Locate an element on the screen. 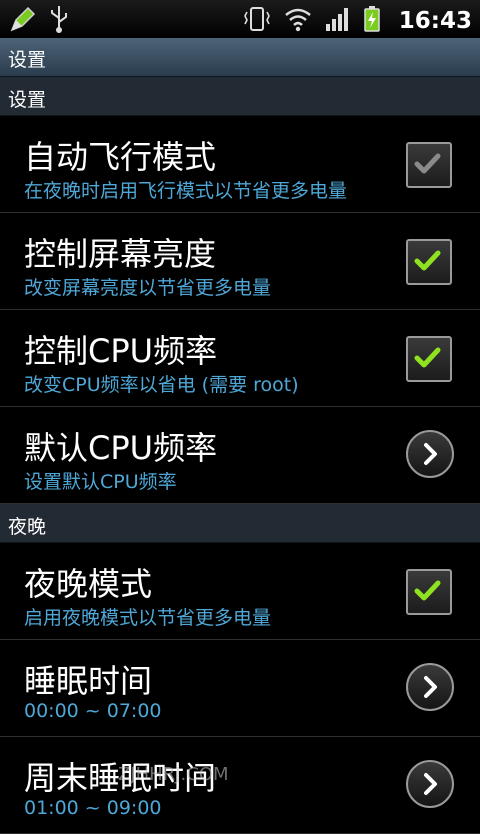  wifi-icon is located at coordinates (298, 21).